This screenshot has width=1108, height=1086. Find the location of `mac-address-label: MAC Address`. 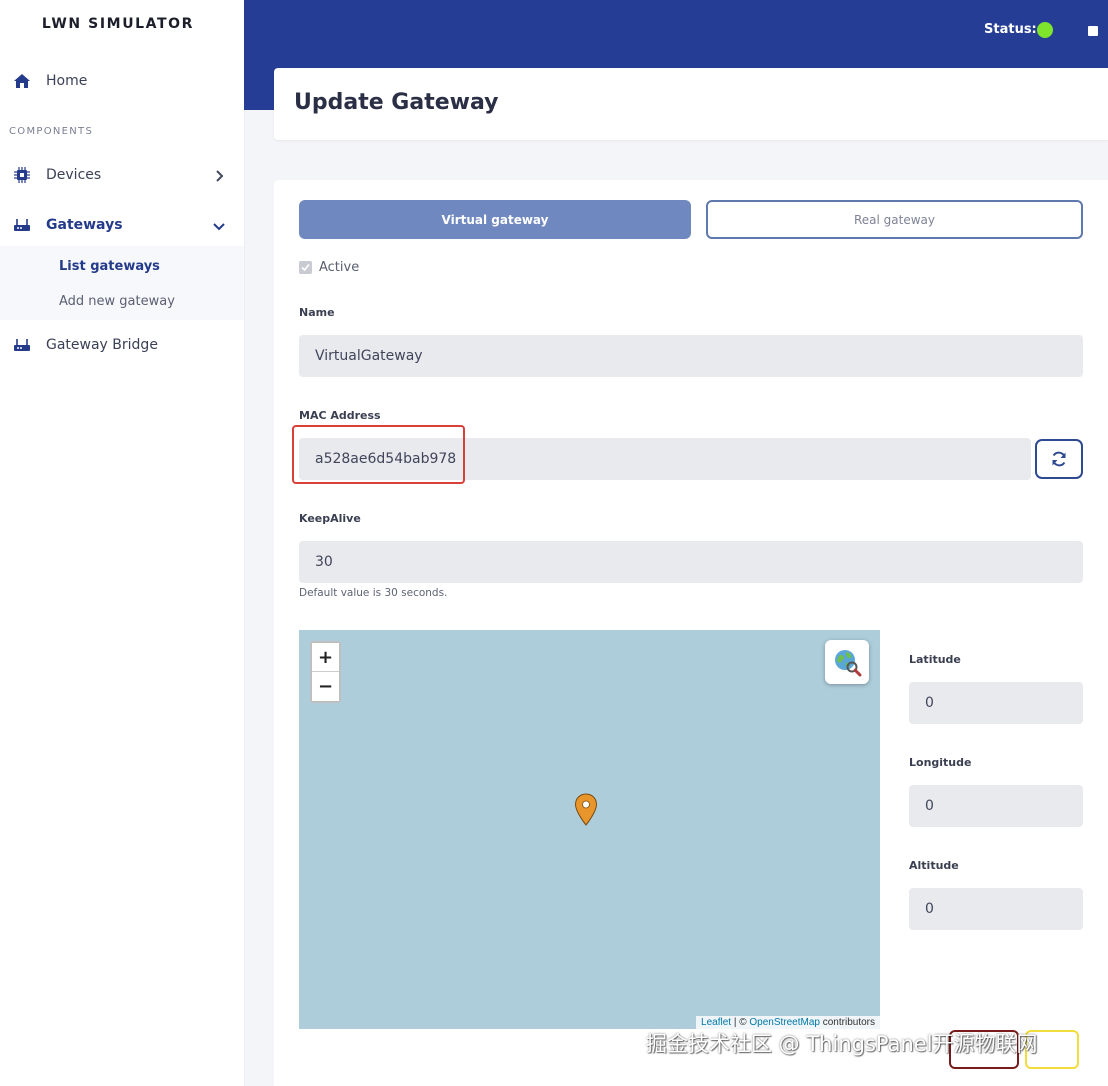

mac-address-label: MAC Address is located at coordinates (340, 415).